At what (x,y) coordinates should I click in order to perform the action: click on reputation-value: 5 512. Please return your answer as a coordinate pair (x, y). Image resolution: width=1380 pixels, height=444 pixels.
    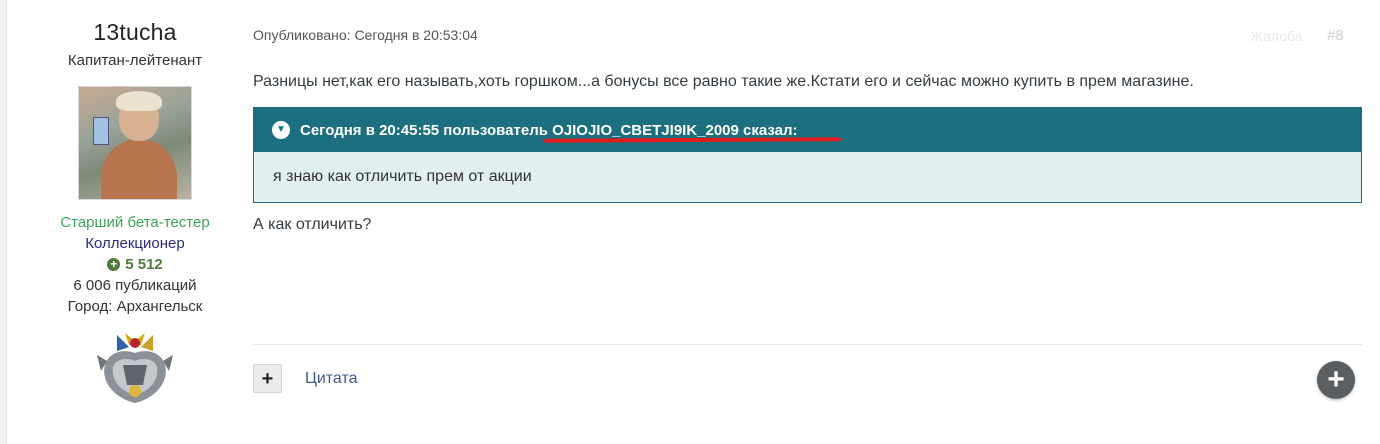
    Looking at the image, I should click on (144, 264).